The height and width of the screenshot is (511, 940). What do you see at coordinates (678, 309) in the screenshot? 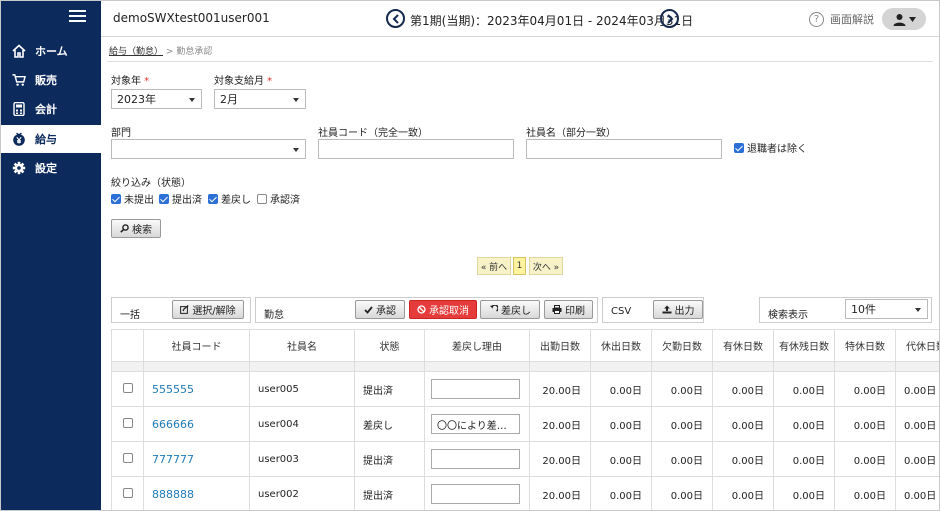
I see `csv-export-button: 出力` at bounding box center [678, 309].